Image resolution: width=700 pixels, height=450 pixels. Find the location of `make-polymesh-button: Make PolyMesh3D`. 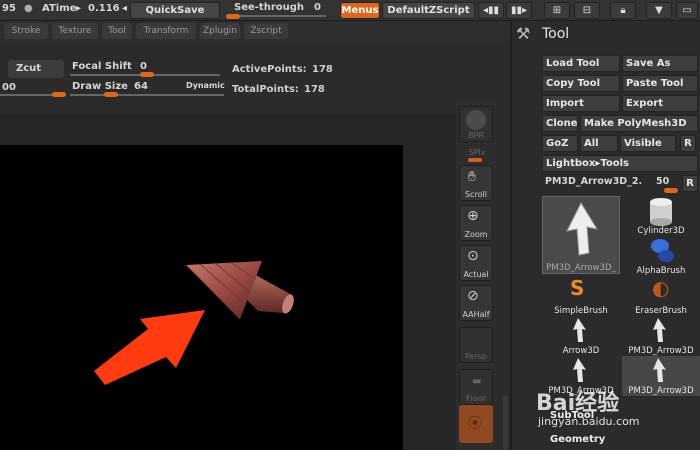

make-polymesh-button: Make PolyMesh3D is located at coordinates (639, 123).